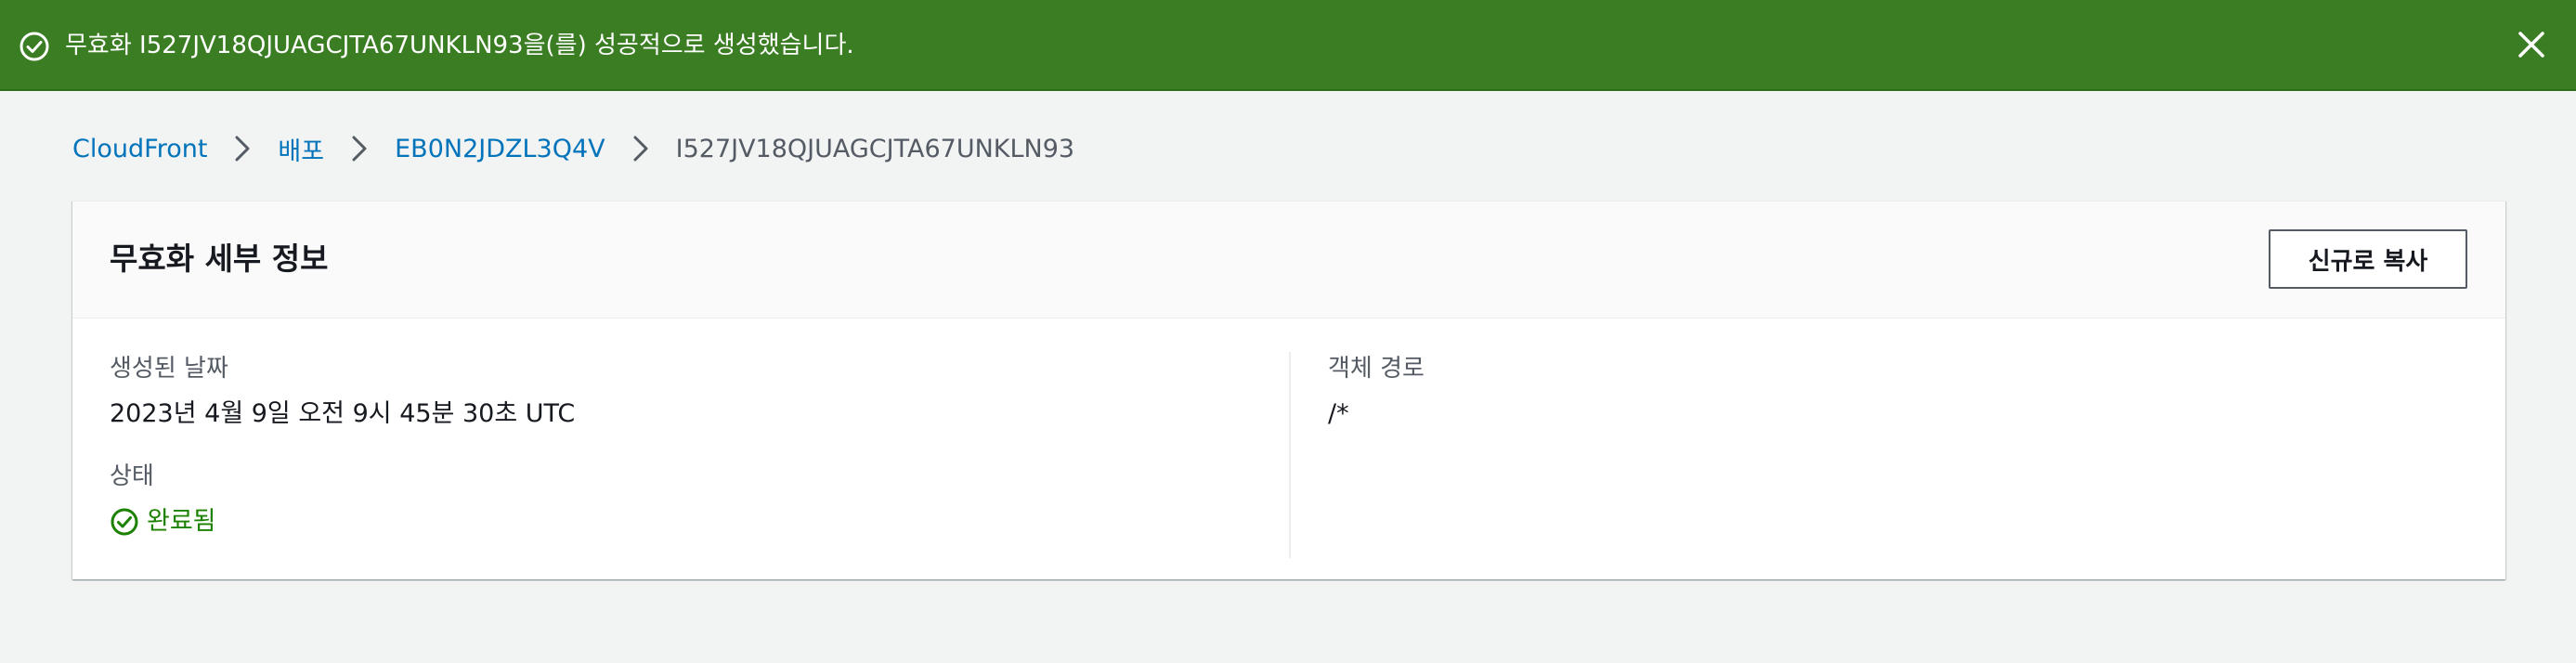 This screenshot has height=663, width=2576. What do you see at coordinates (875, 148) in the screenshot?
I see `breadcrumb-current-invalidation: I527JV18QJUAGCJTA67UNKLN93` at bounding box center [875, 148].